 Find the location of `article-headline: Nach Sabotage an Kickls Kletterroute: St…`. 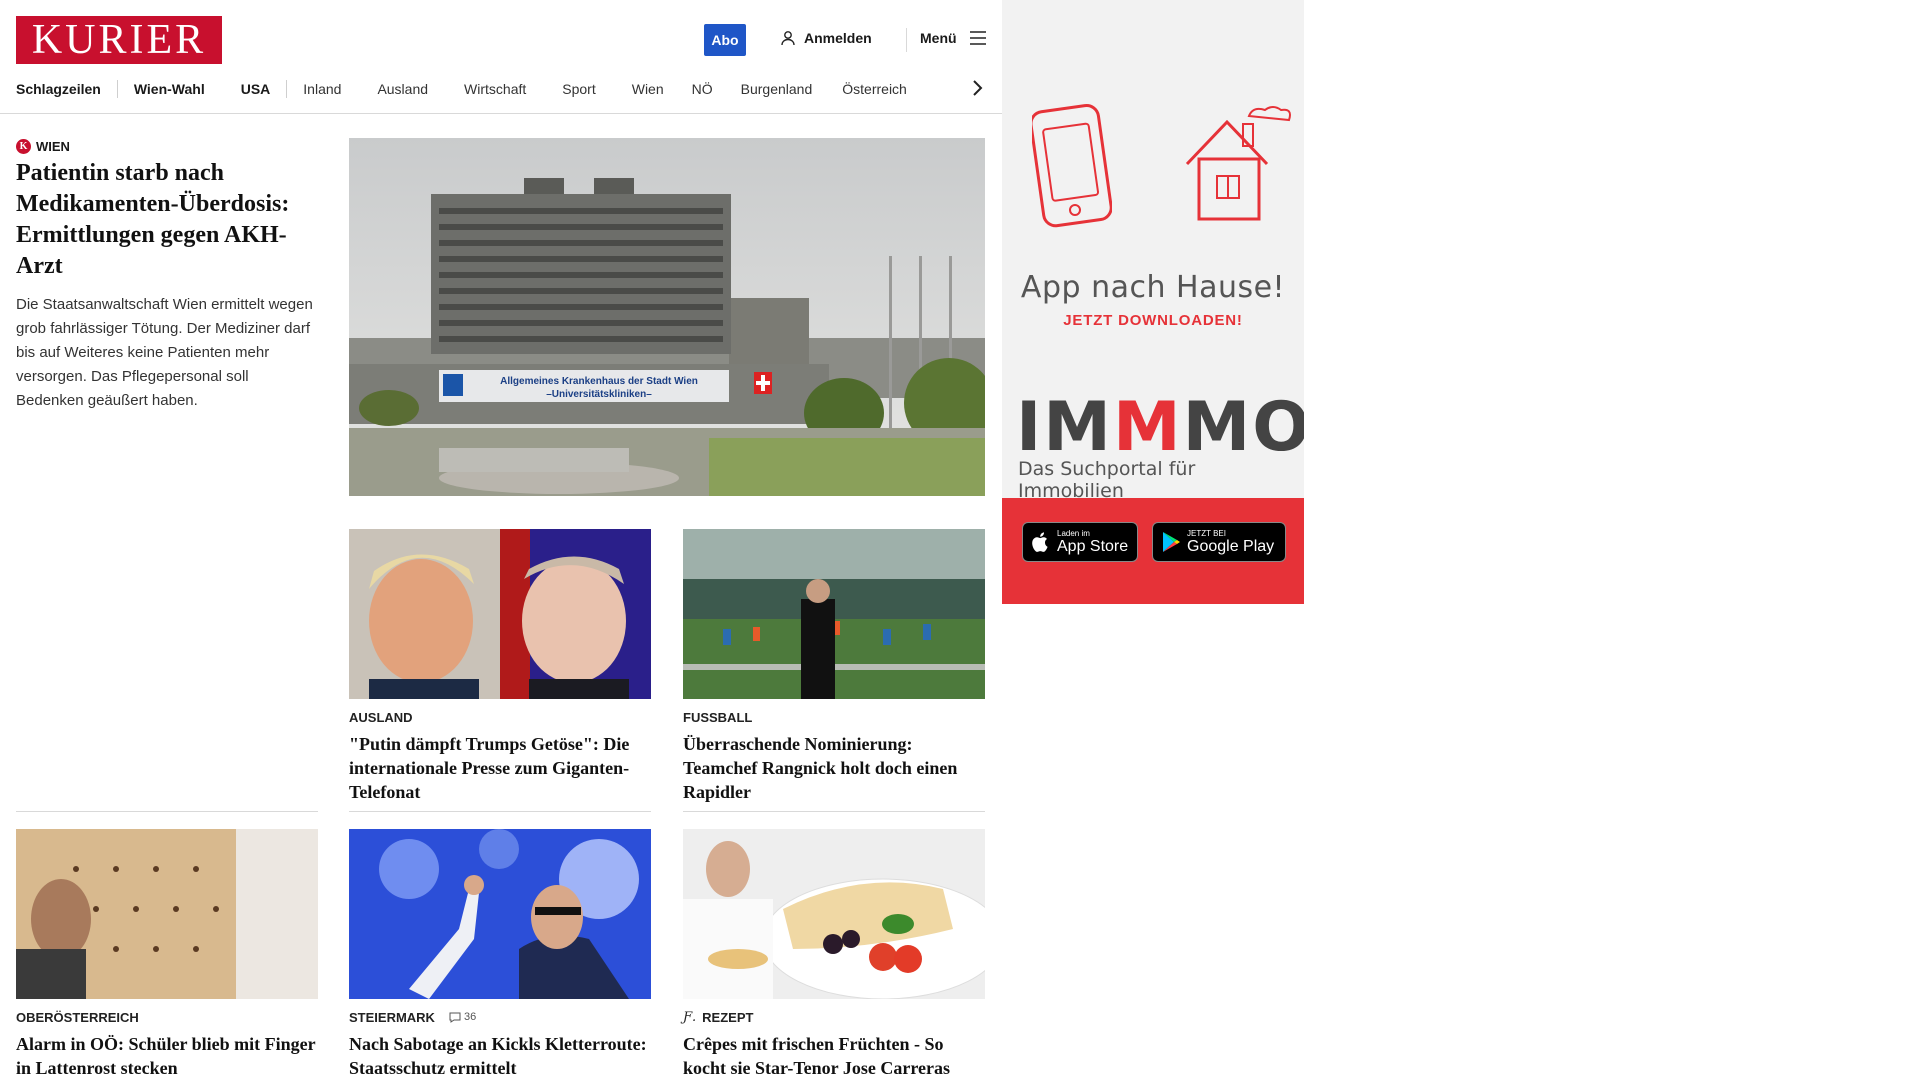

article-headline: Nach Sabotage an Kickls Kletterroute: St… is located at coordinates (500, 1056).